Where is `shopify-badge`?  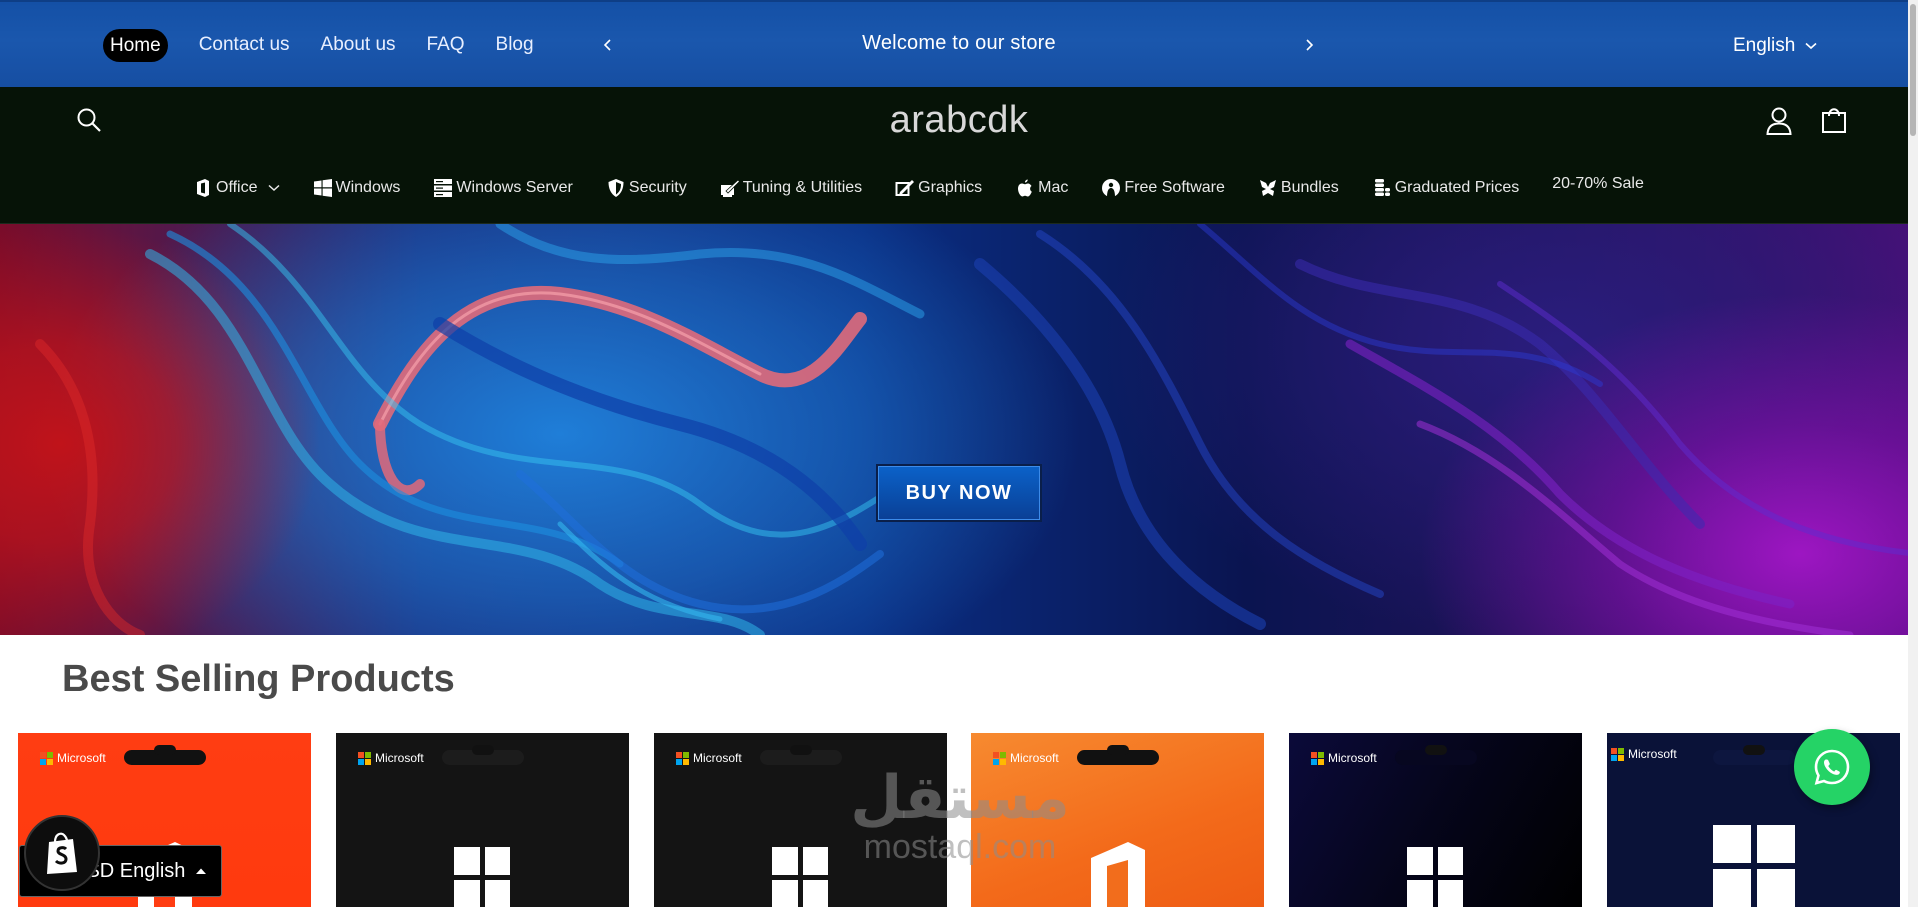 shopify-badge is located at coordinates (62, 853).